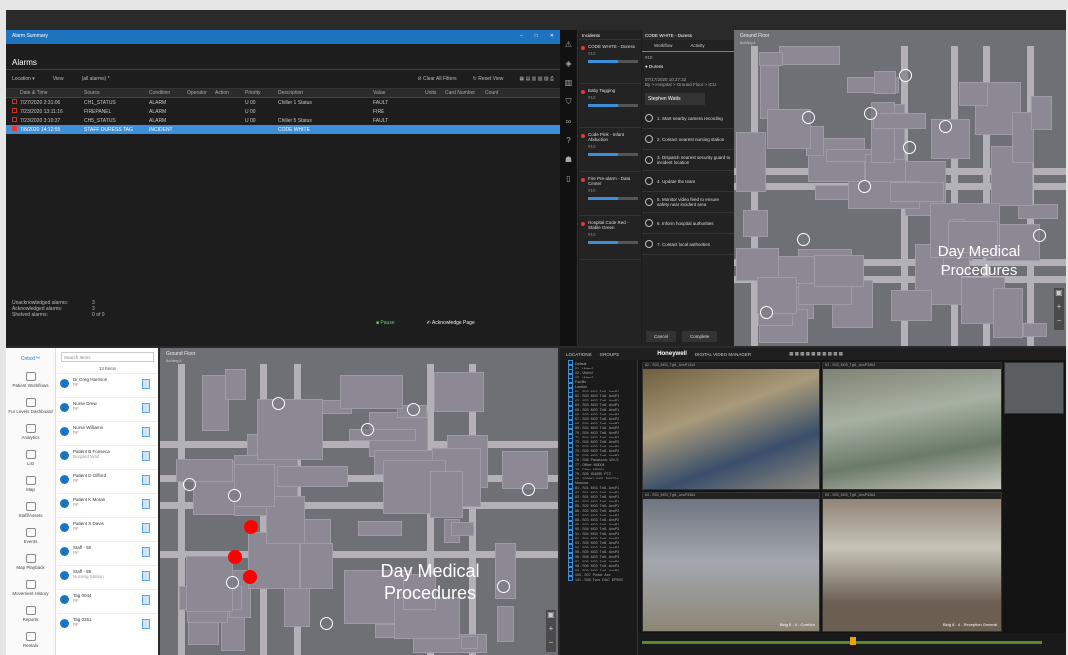  Describe the element at coordinates (816, 354) in the screenshot. I see `layout-icons: ▦ ▦ ▦ ▦ ▦ ▦ ▦ ▦ ▦ ▦` at that location.